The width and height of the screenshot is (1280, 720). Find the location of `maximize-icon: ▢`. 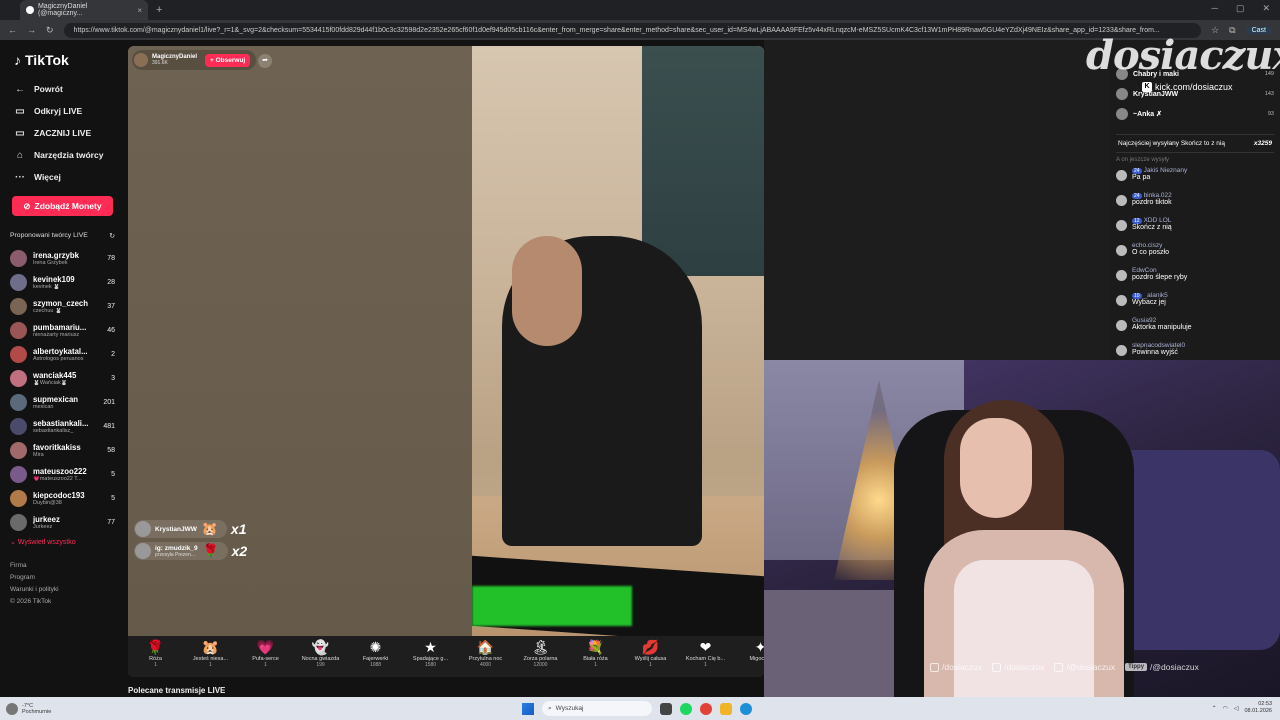

maximize-icon: ▢ is located at coordinates (1240, 8).